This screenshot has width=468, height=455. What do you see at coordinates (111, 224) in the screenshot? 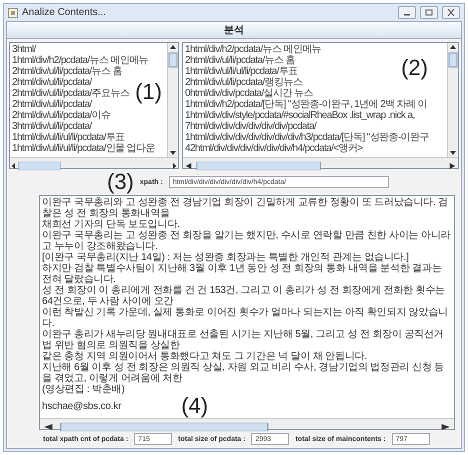
I see `content-line: 채희선 기자의 단독 보도입니다.` at bounding box center [111, 224].